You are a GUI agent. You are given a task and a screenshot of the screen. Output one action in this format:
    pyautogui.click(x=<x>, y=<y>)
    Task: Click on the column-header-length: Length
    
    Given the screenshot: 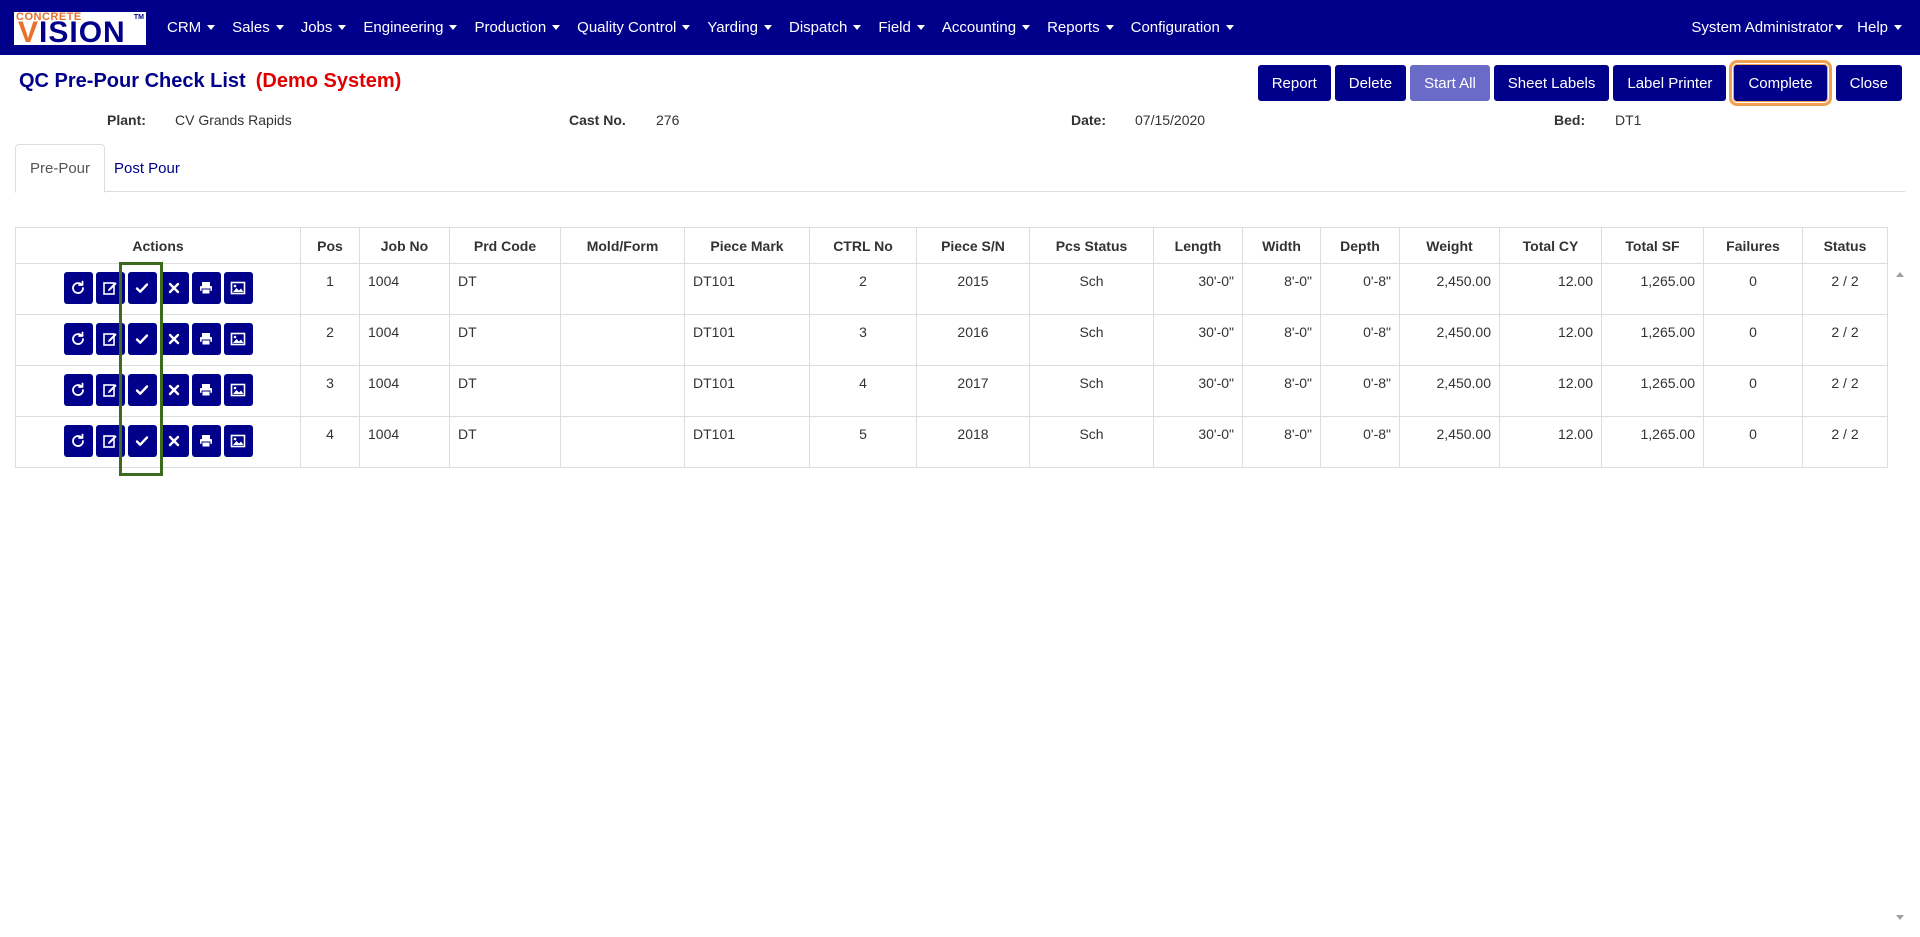 What is the action you would take?
    pyautogui.click(x=1198, y=245)
    